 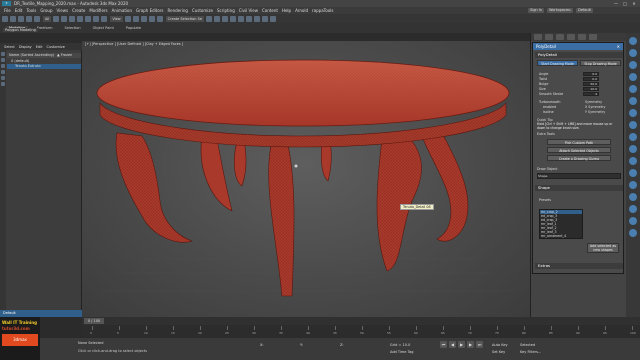 What do you see at coordinates (249, 18) in the screenshot?
I see `material-editor-icon` at bounding box center [249, 18].